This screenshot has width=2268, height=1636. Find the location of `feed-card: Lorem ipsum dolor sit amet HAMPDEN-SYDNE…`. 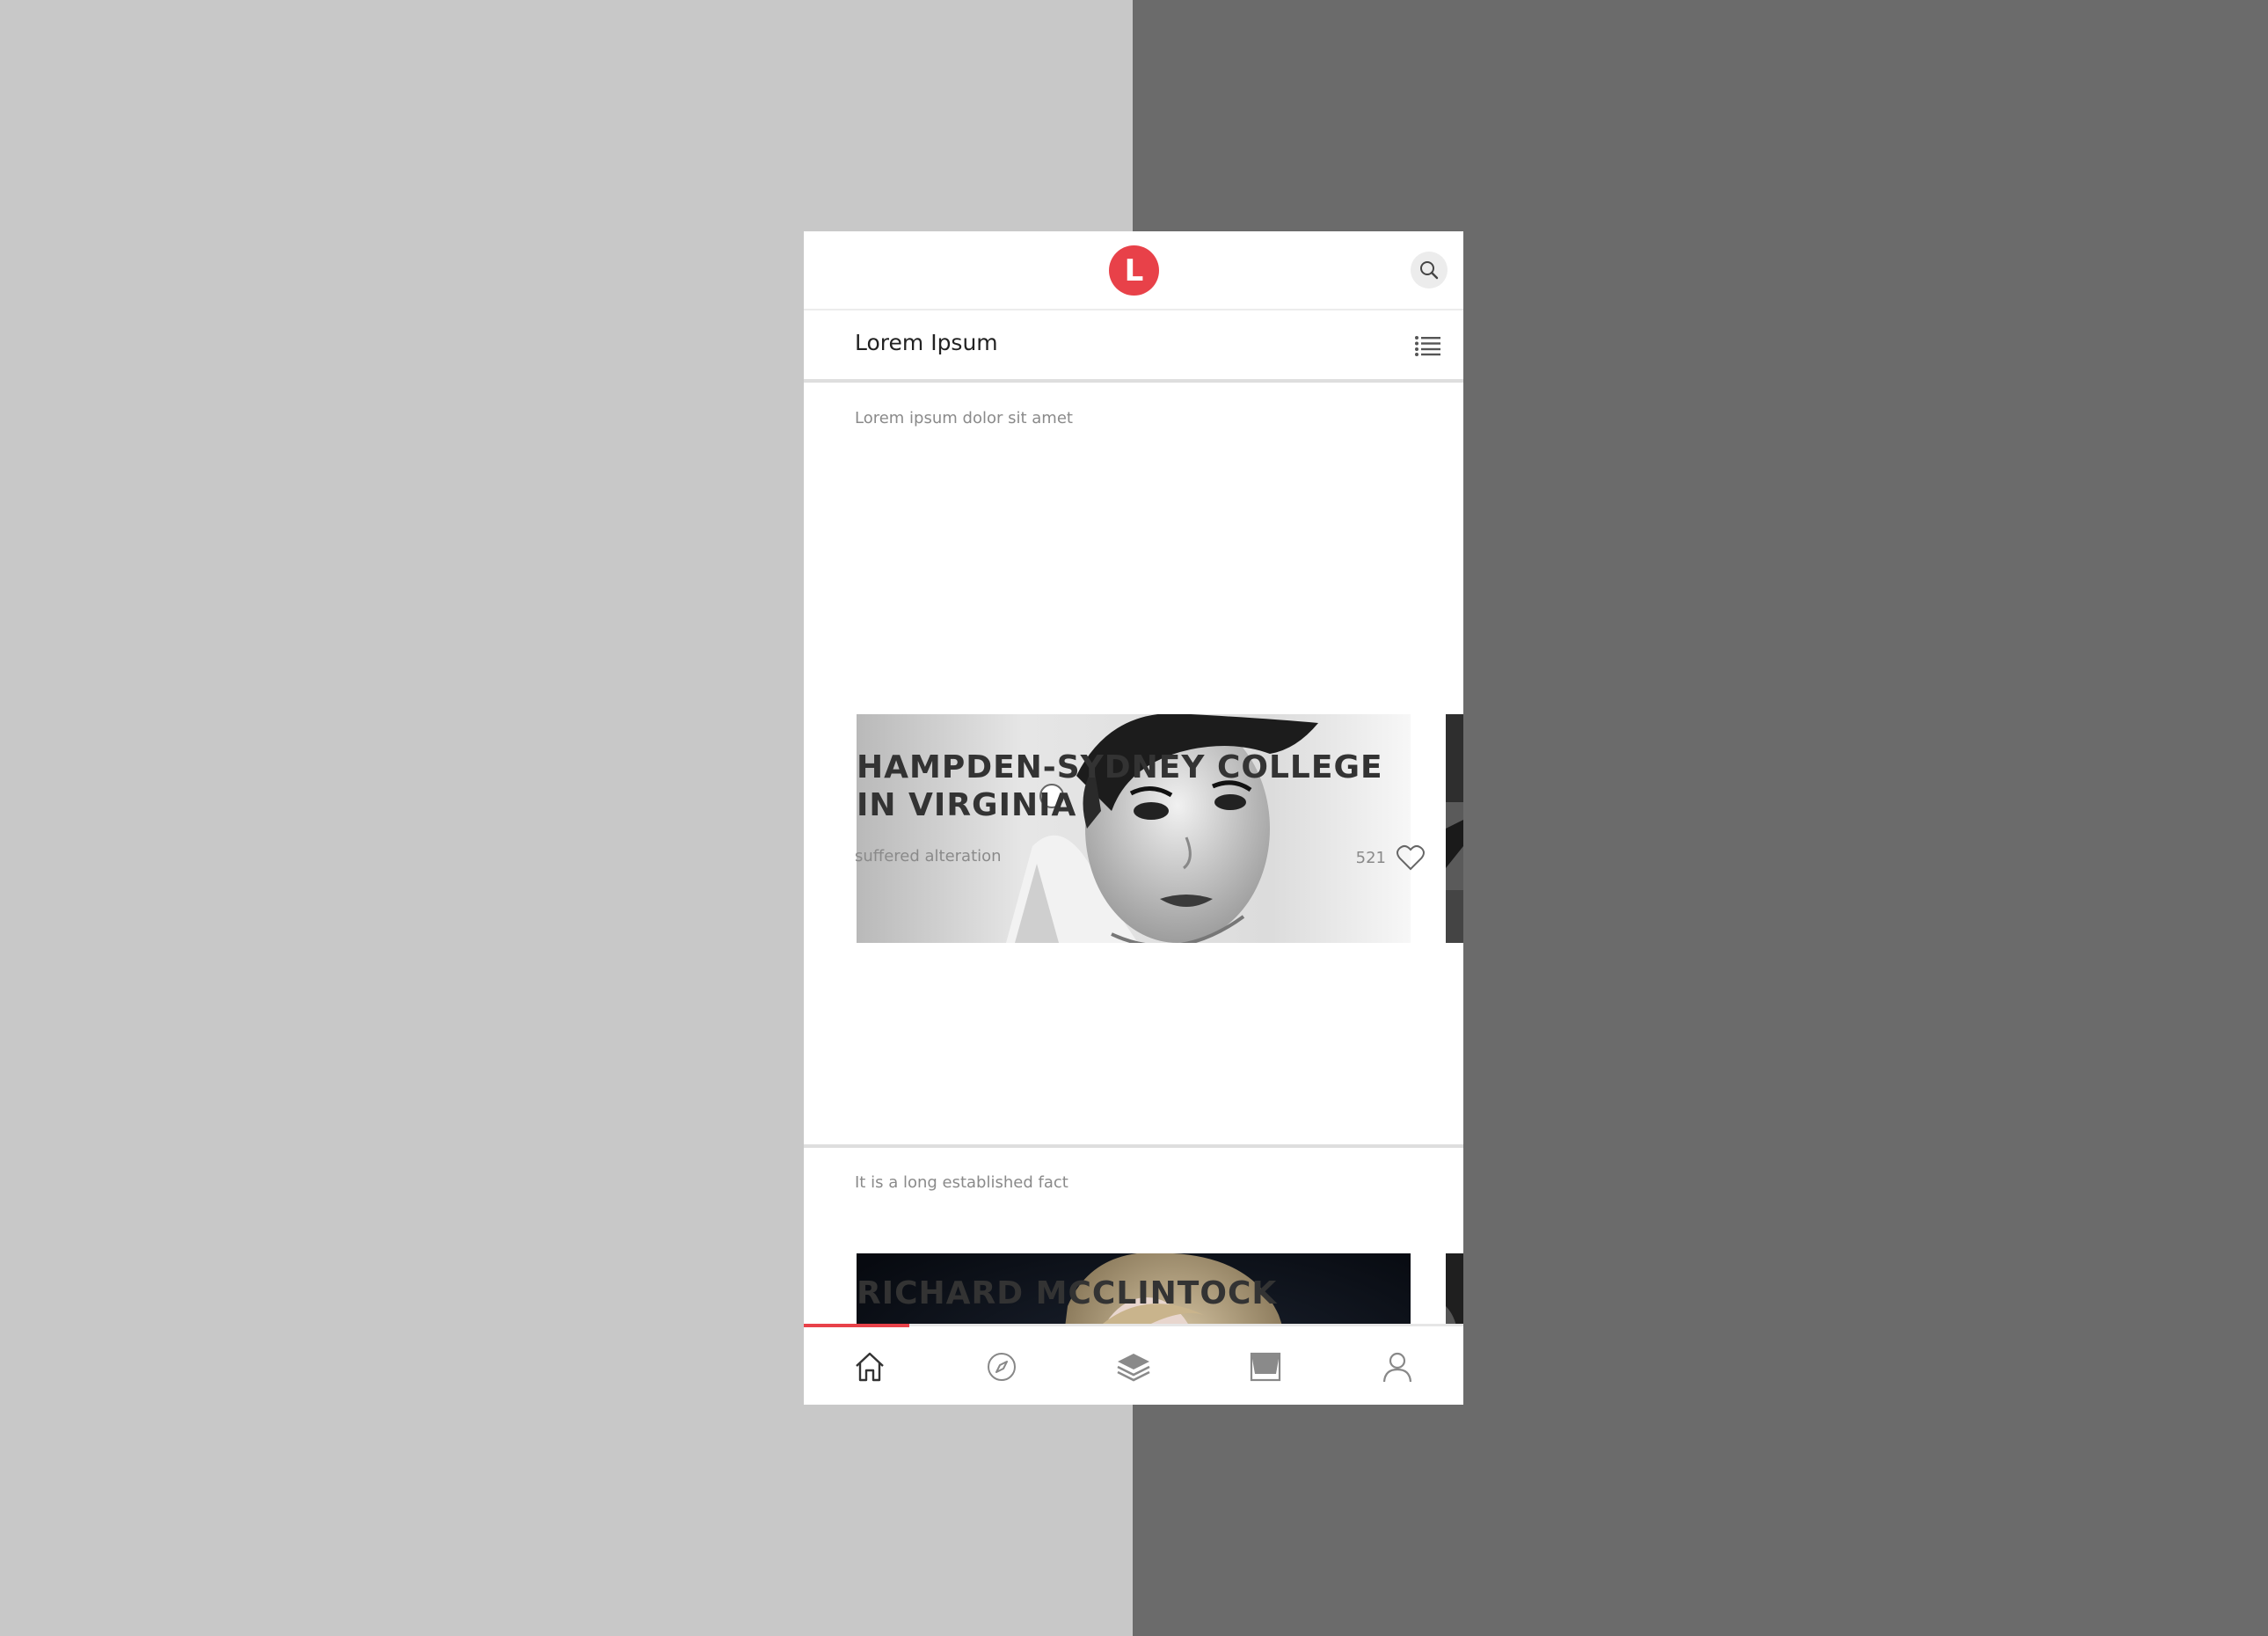

feed-card: Lorem ipsum dolor sit amet HAMPDEN-SYDNE… is located at coordinates (1133, 765).